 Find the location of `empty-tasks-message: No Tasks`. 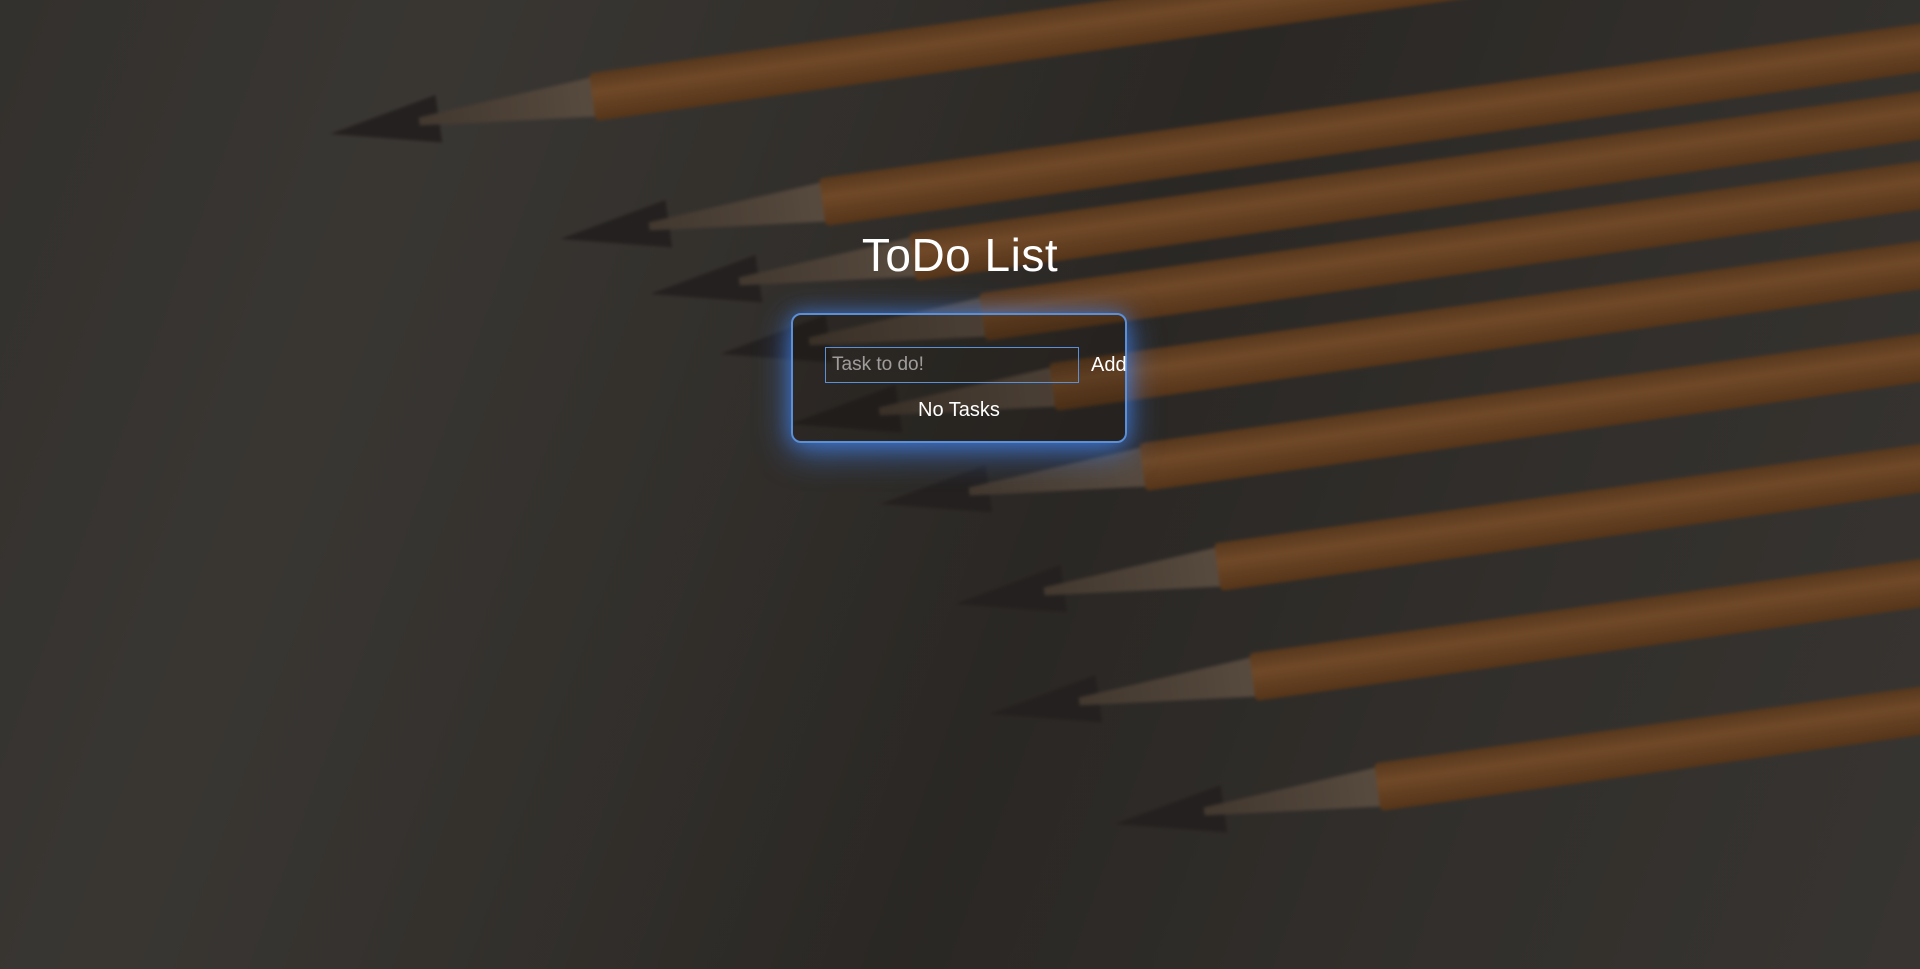

empty-tasks-message: No Tasks is located at coordinates (959, 410).